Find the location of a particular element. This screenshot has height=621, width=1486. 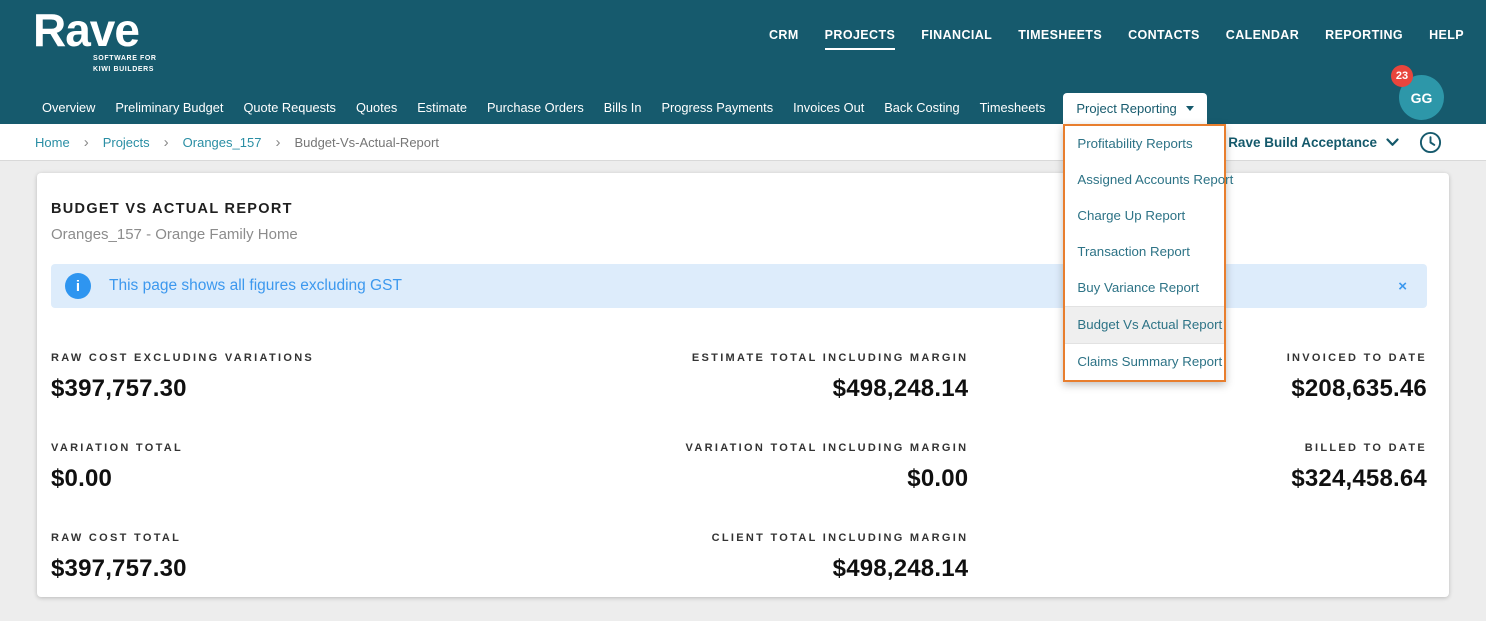

project-selector: Rave Build Acceptance is located at coordinates (1313, 142).